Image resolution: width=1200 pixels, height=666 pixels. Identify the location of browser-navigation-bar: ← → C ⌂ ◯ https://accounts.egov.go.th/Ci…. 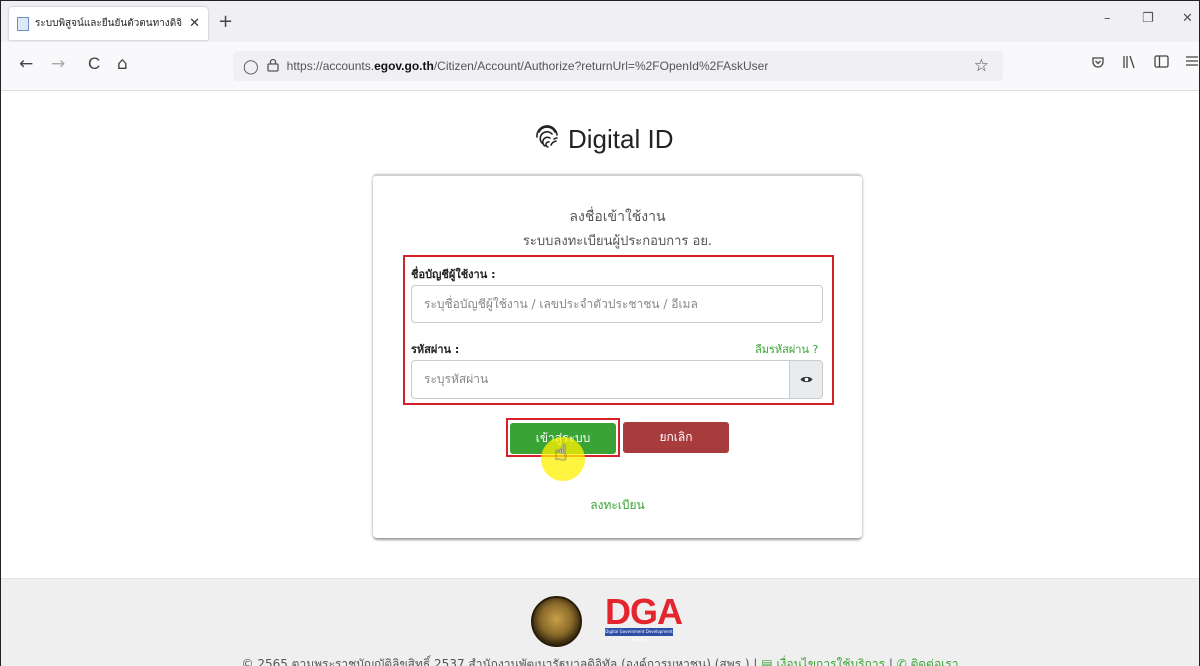
(600, 66).